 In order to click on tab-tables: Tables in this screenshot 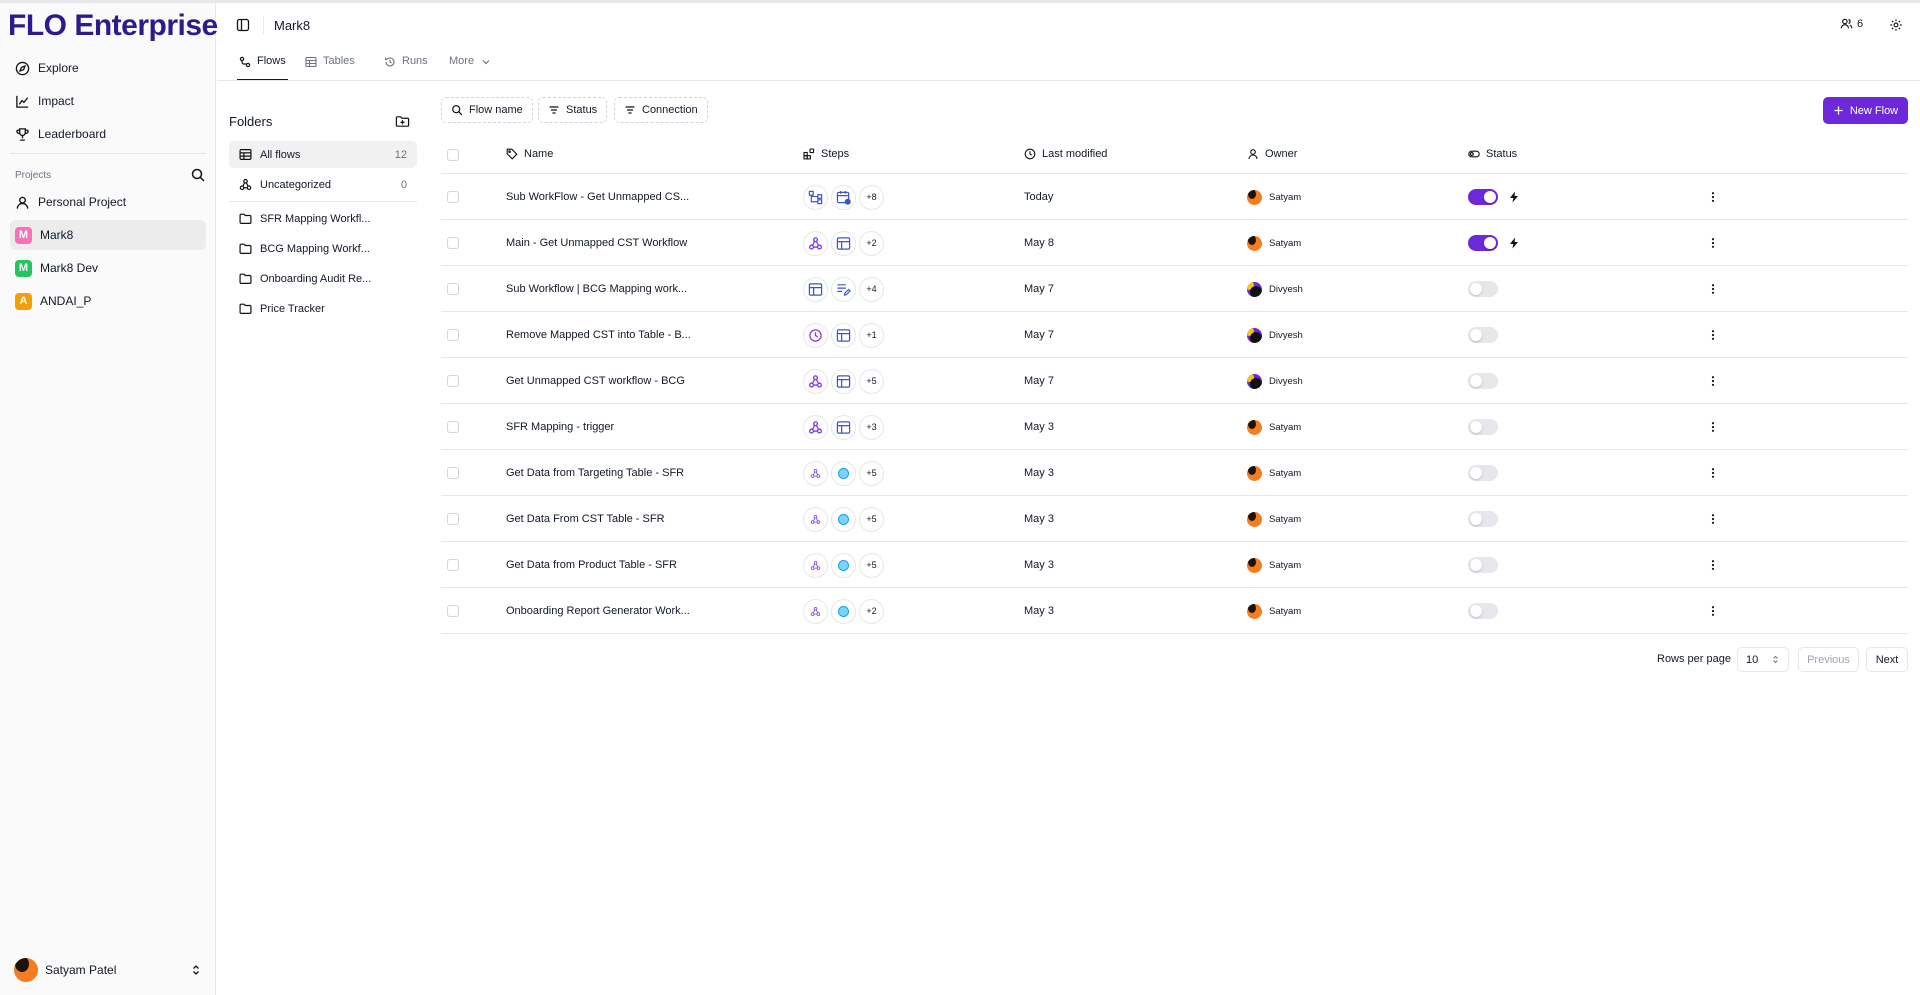, I will do `click(330, 66)`.